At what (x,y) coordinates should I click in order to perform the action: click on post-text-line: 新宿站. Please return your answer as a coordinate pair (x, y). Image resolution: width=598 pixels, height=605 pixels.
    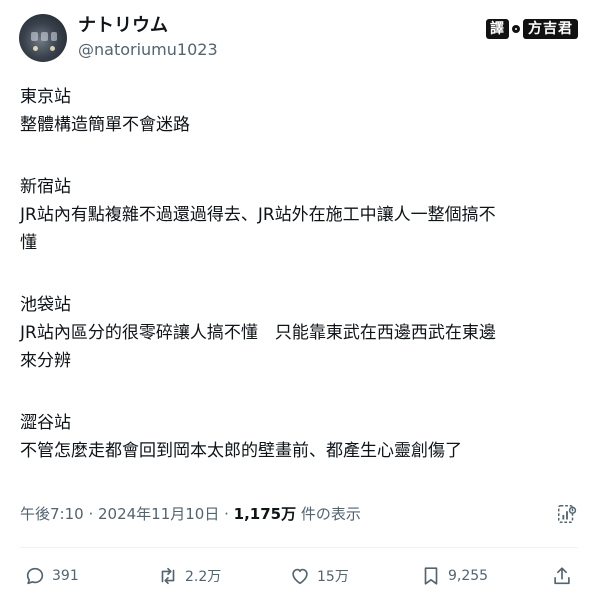
    Looking at the image, I should click on (45, 187).